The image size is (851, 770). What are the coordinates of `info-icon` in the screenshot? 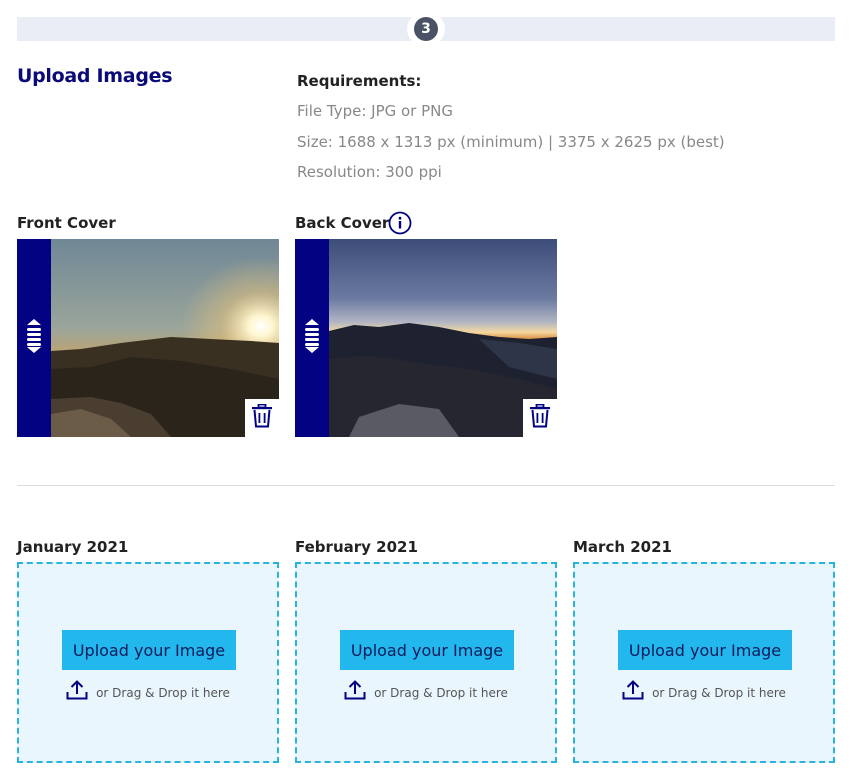 It's located at (400, 223).